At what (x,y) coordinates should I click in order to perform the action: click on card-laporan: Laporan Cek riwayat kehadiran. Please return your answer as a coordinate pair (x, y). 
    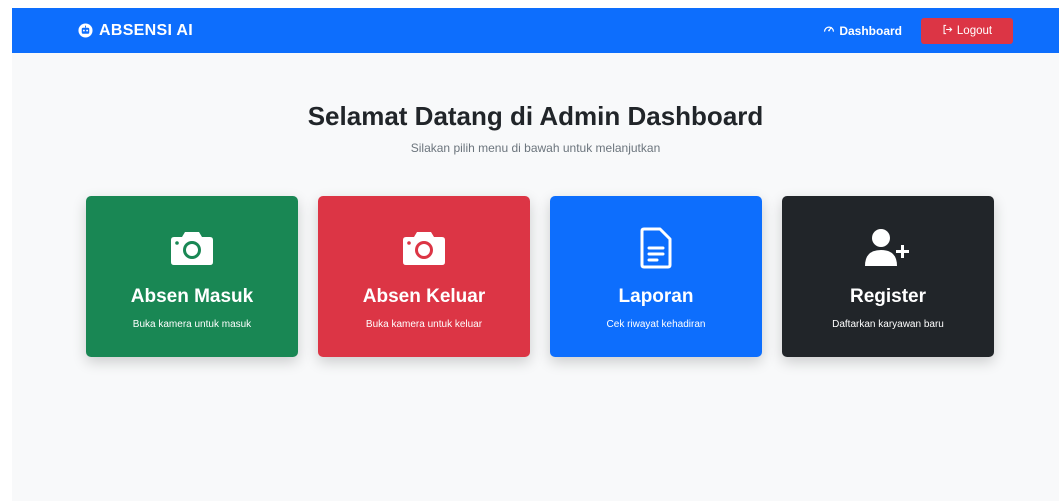
    Looking at the image, I should click on (656, 276).